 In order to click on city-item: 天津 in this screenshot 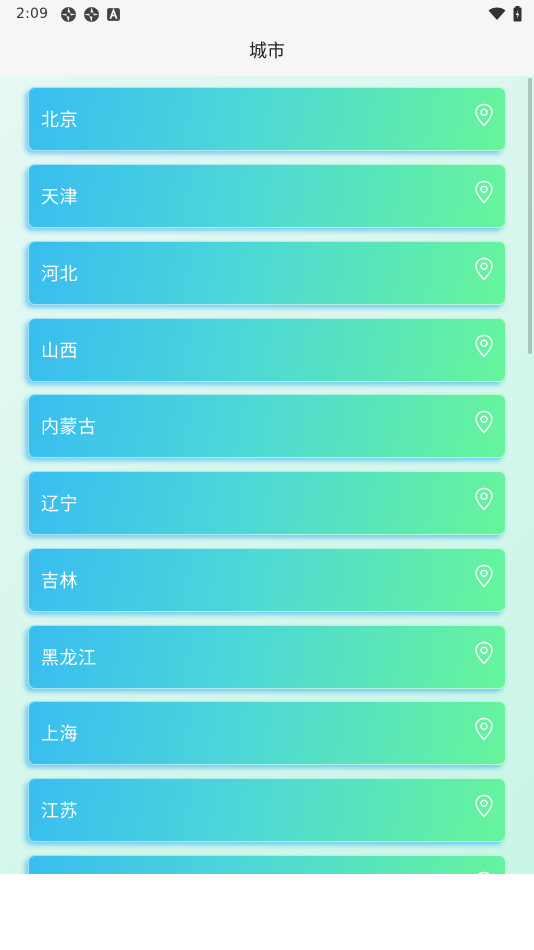, I will do `click(267, 196)`.